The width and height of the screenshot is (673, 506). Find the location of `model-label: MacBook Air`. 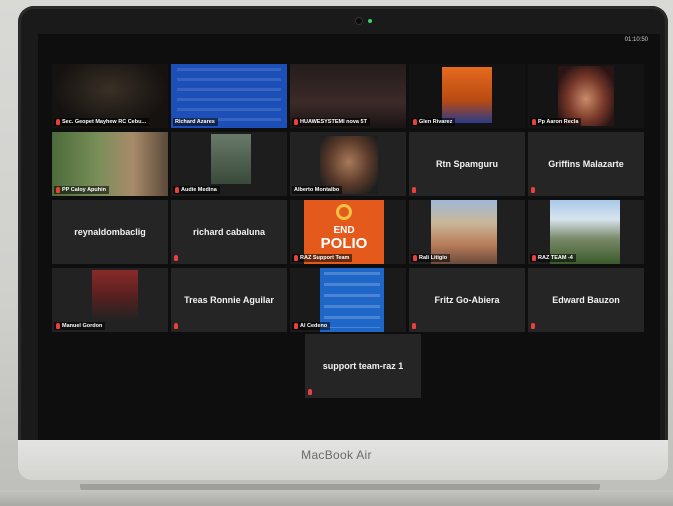

model-label: MacBook Air is located at coordinates (336, 455).